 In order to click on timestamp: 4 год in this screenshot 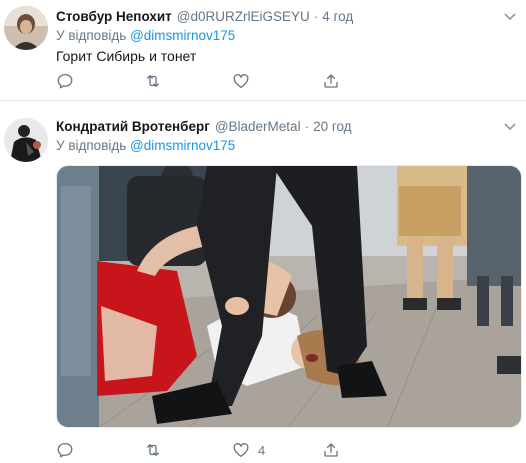, I will do `click(337, 16)`.